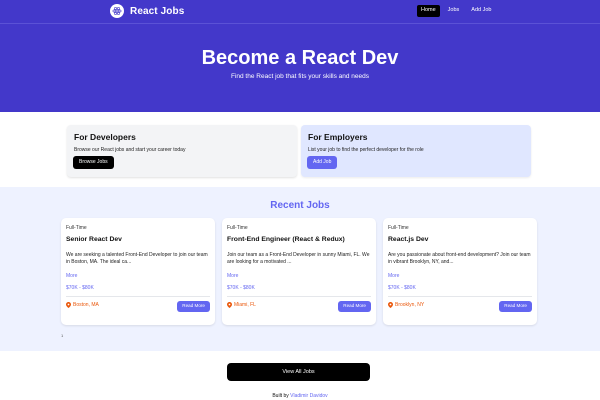  Describe the element at coordinates (86, 305) in the screenshot. I see `location-text: Boston, MA` at that location.